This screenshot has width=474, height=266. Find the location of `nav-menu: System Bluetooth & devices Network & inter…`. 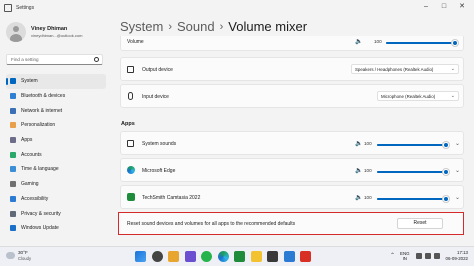

nav-menu: System Bluetooth & devices Network & inter… is located at coordinates (56, 155).